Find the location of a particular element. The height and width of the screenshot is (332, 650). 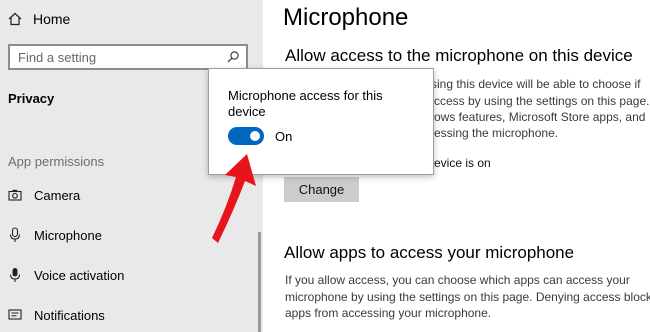

home-nav-item: Home is located at coordinates (39, 19).